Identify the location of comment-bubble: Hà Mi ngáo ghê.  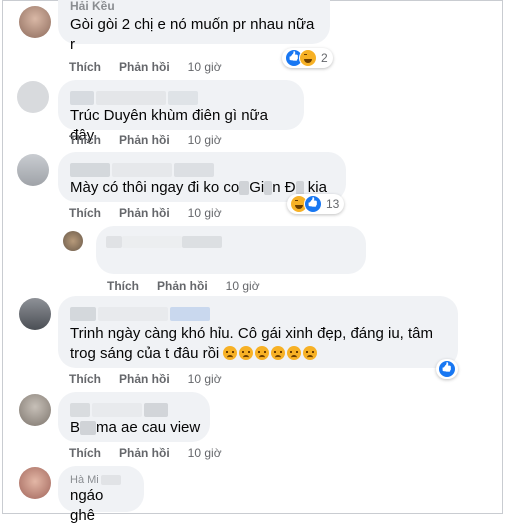
(101, 495).